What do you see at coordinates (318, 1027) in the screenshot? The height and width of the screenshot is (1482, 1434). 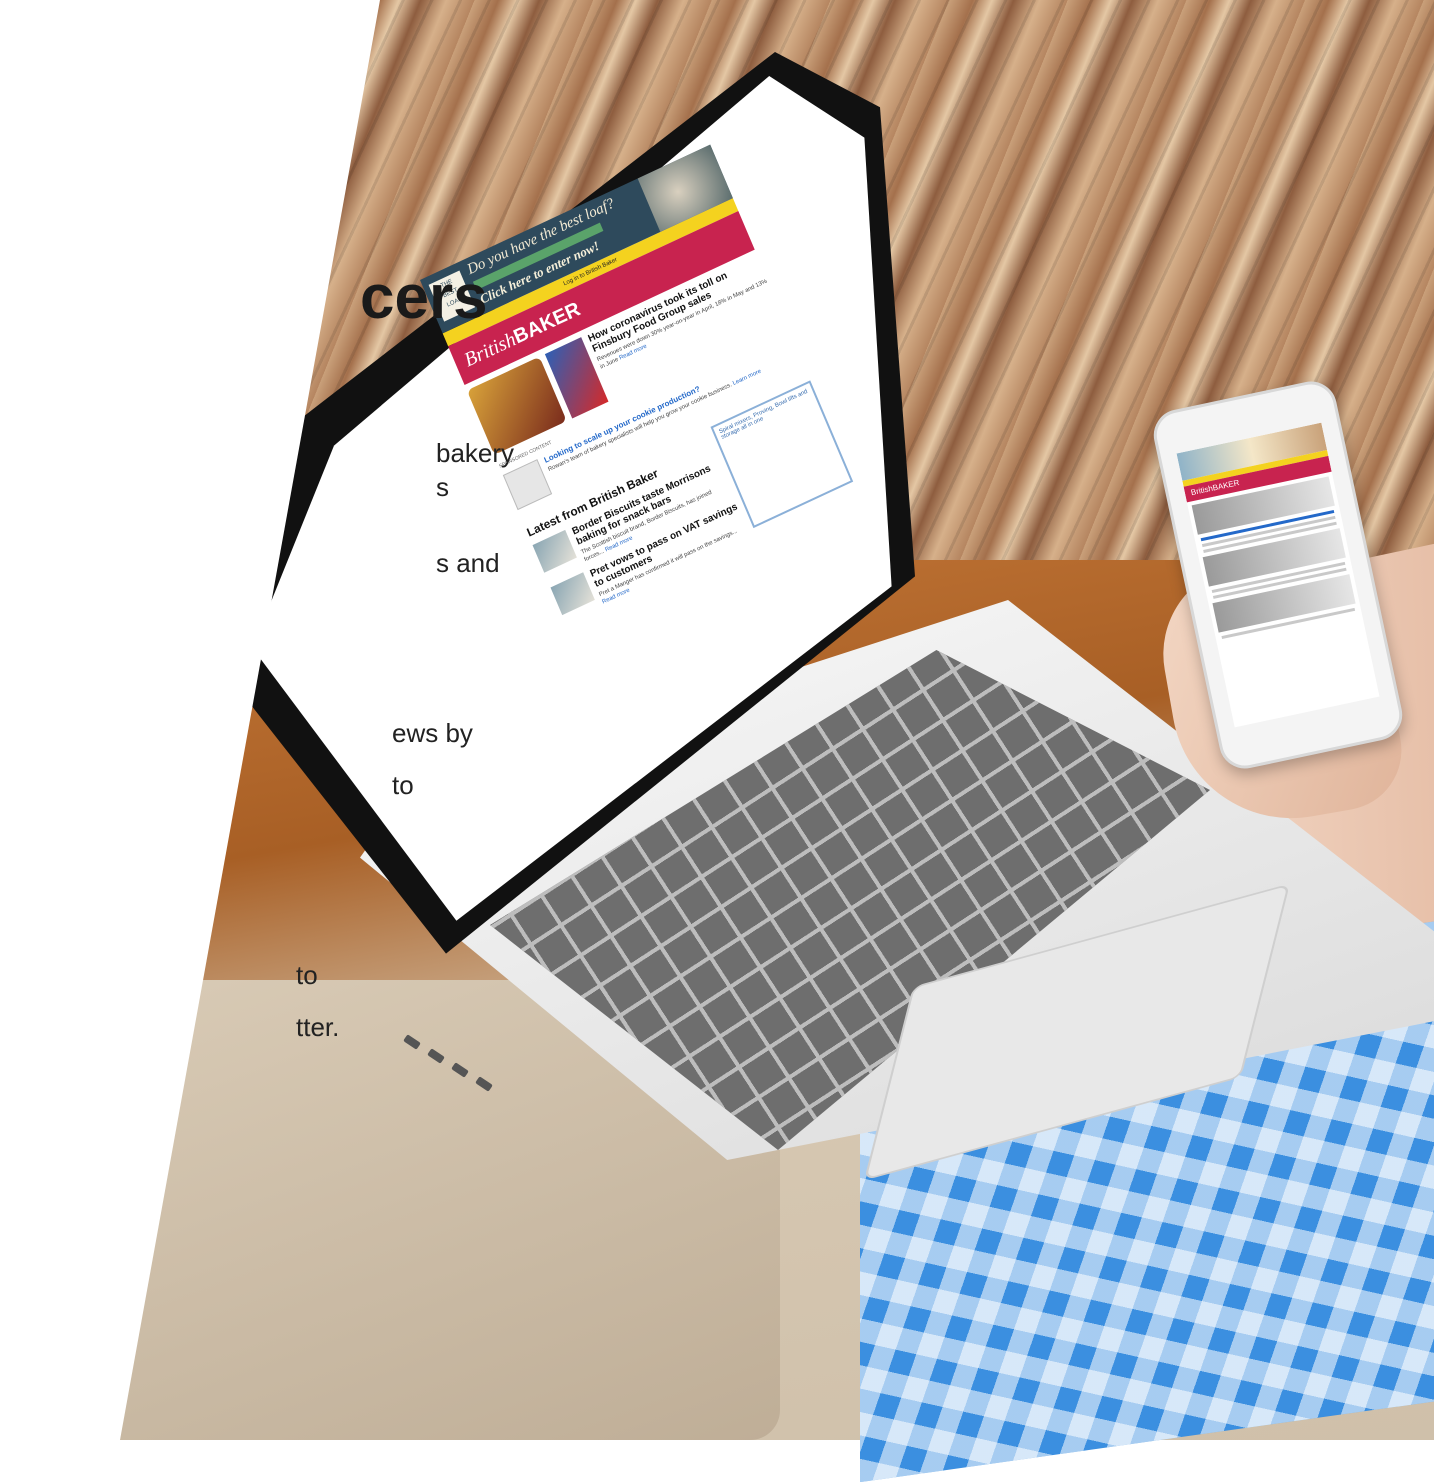 I see `slide-body-line: tter.` at bounding box center [318, 1027].